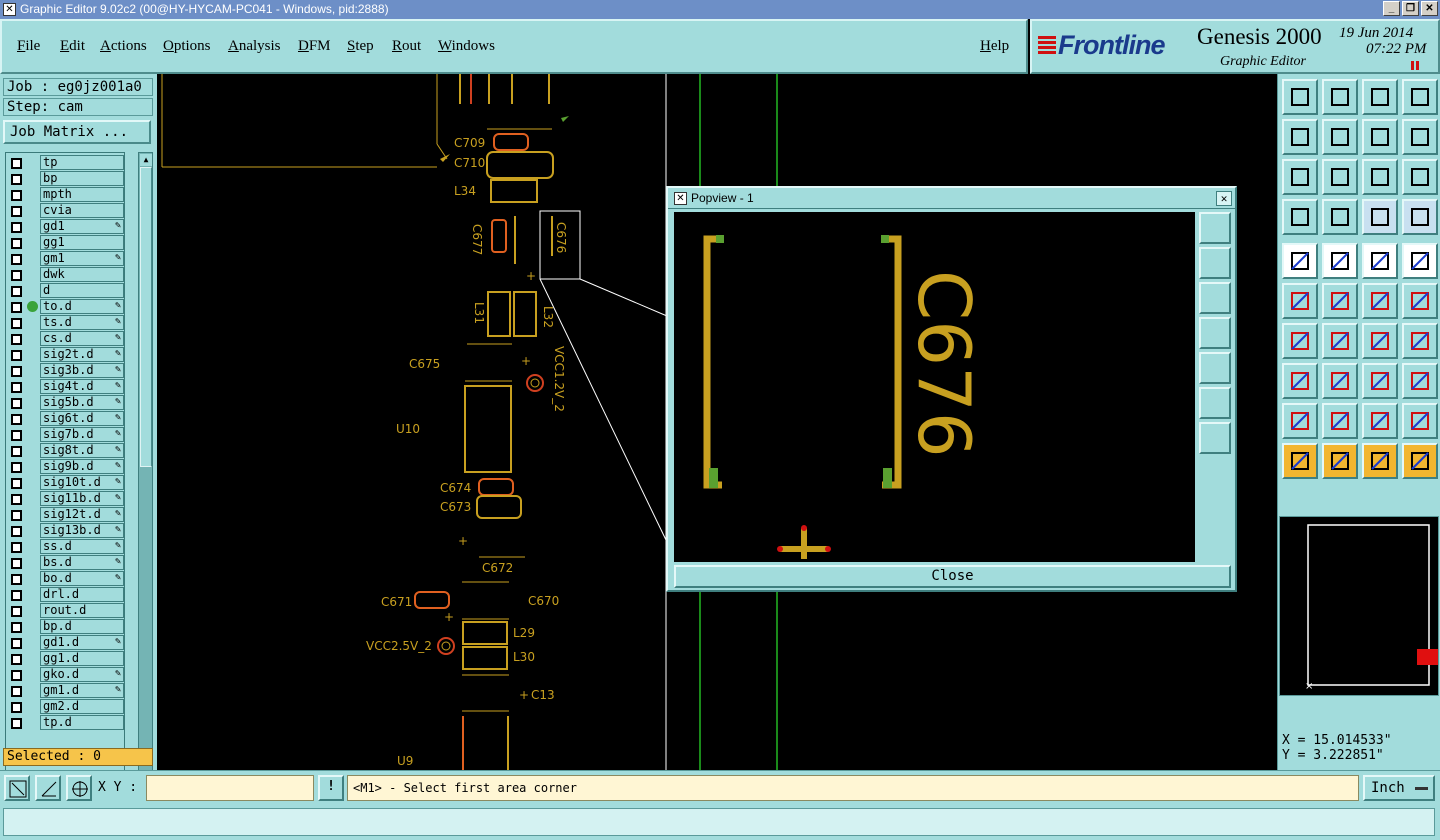 The width and height of the screenshot is (1440, 840). What do you see at coordinates (1300, 137) in the screenshot?
I see `pan-left-icon` at bounding box center [1300, 137].